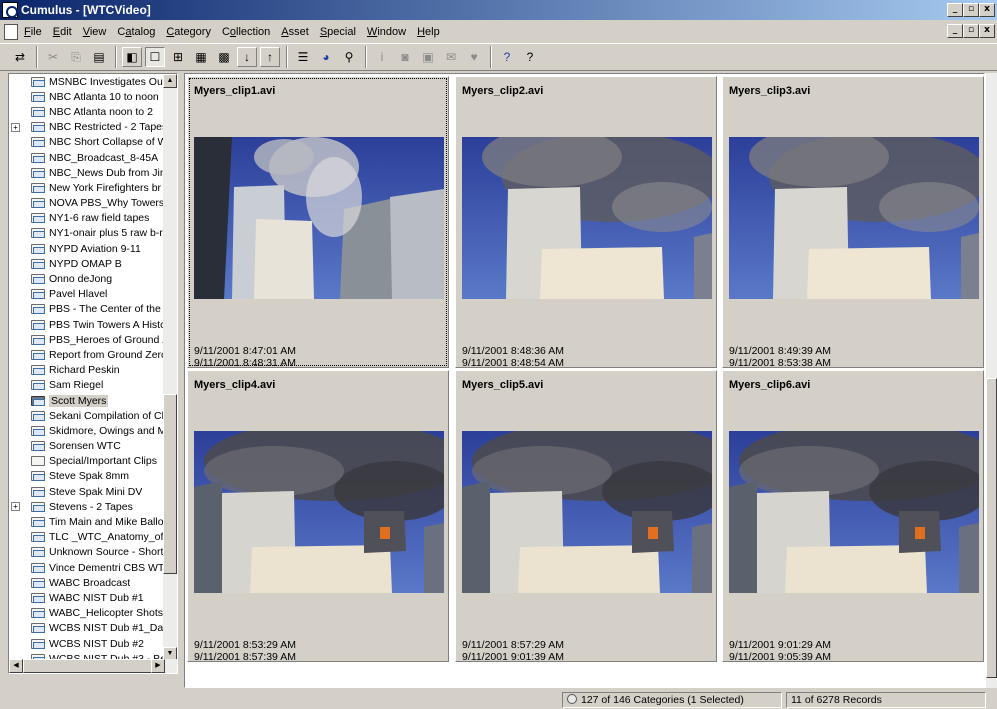  Describe the element at coordinates (326, 57) in the screenshot. I see `catalog-icon: ◕` at that location.